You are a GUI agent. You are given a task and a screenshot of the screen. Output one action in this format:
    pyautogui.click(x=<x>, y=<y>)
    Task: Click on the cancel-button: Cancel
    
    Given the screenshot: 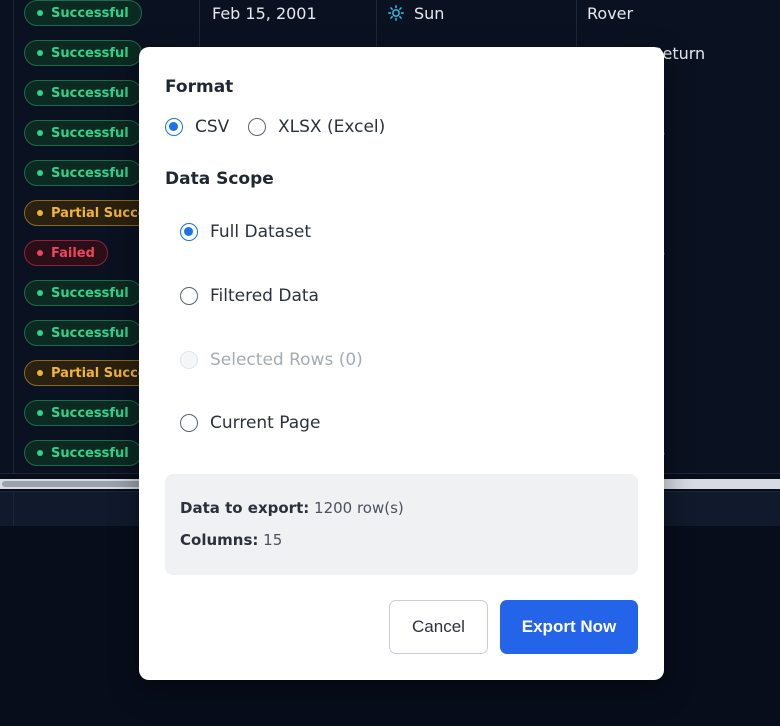 What is the action you would take?
    pyautogui.click(x=438, y=627)
    